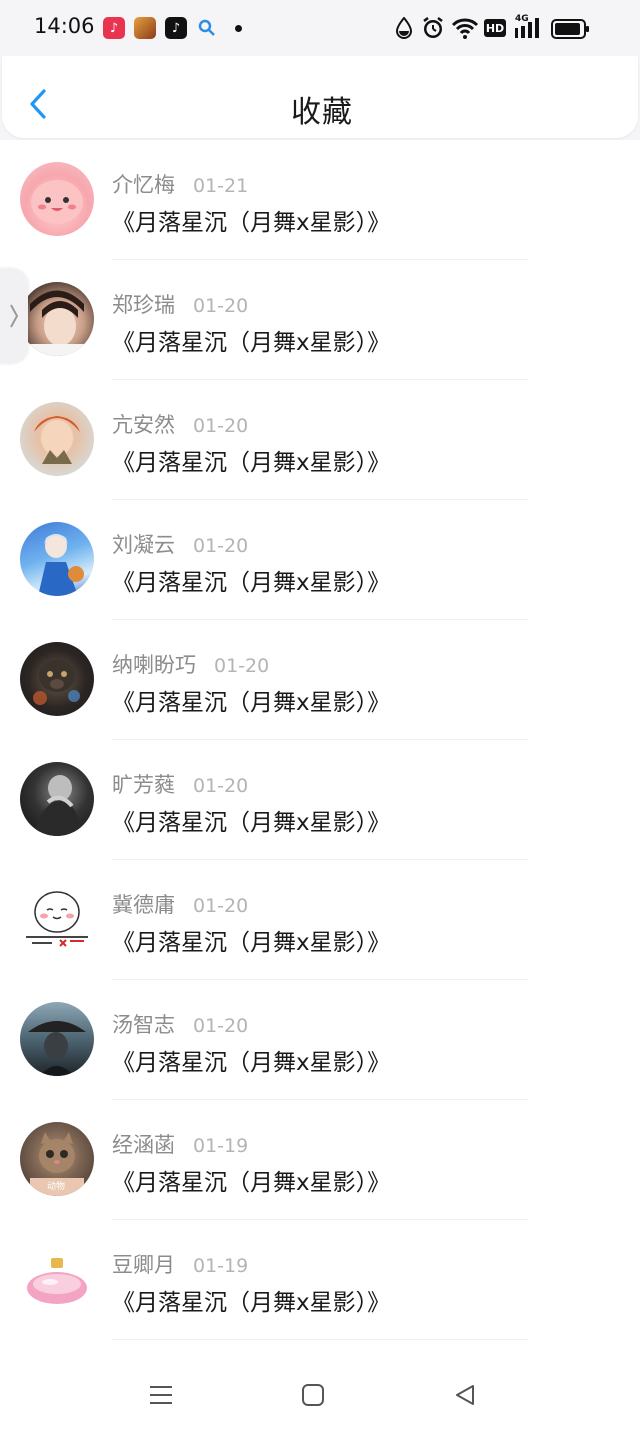  Describe the element at coordinates (176, 28) in the screenshot. I see `tiktok-app-icon: ♪` at that location.